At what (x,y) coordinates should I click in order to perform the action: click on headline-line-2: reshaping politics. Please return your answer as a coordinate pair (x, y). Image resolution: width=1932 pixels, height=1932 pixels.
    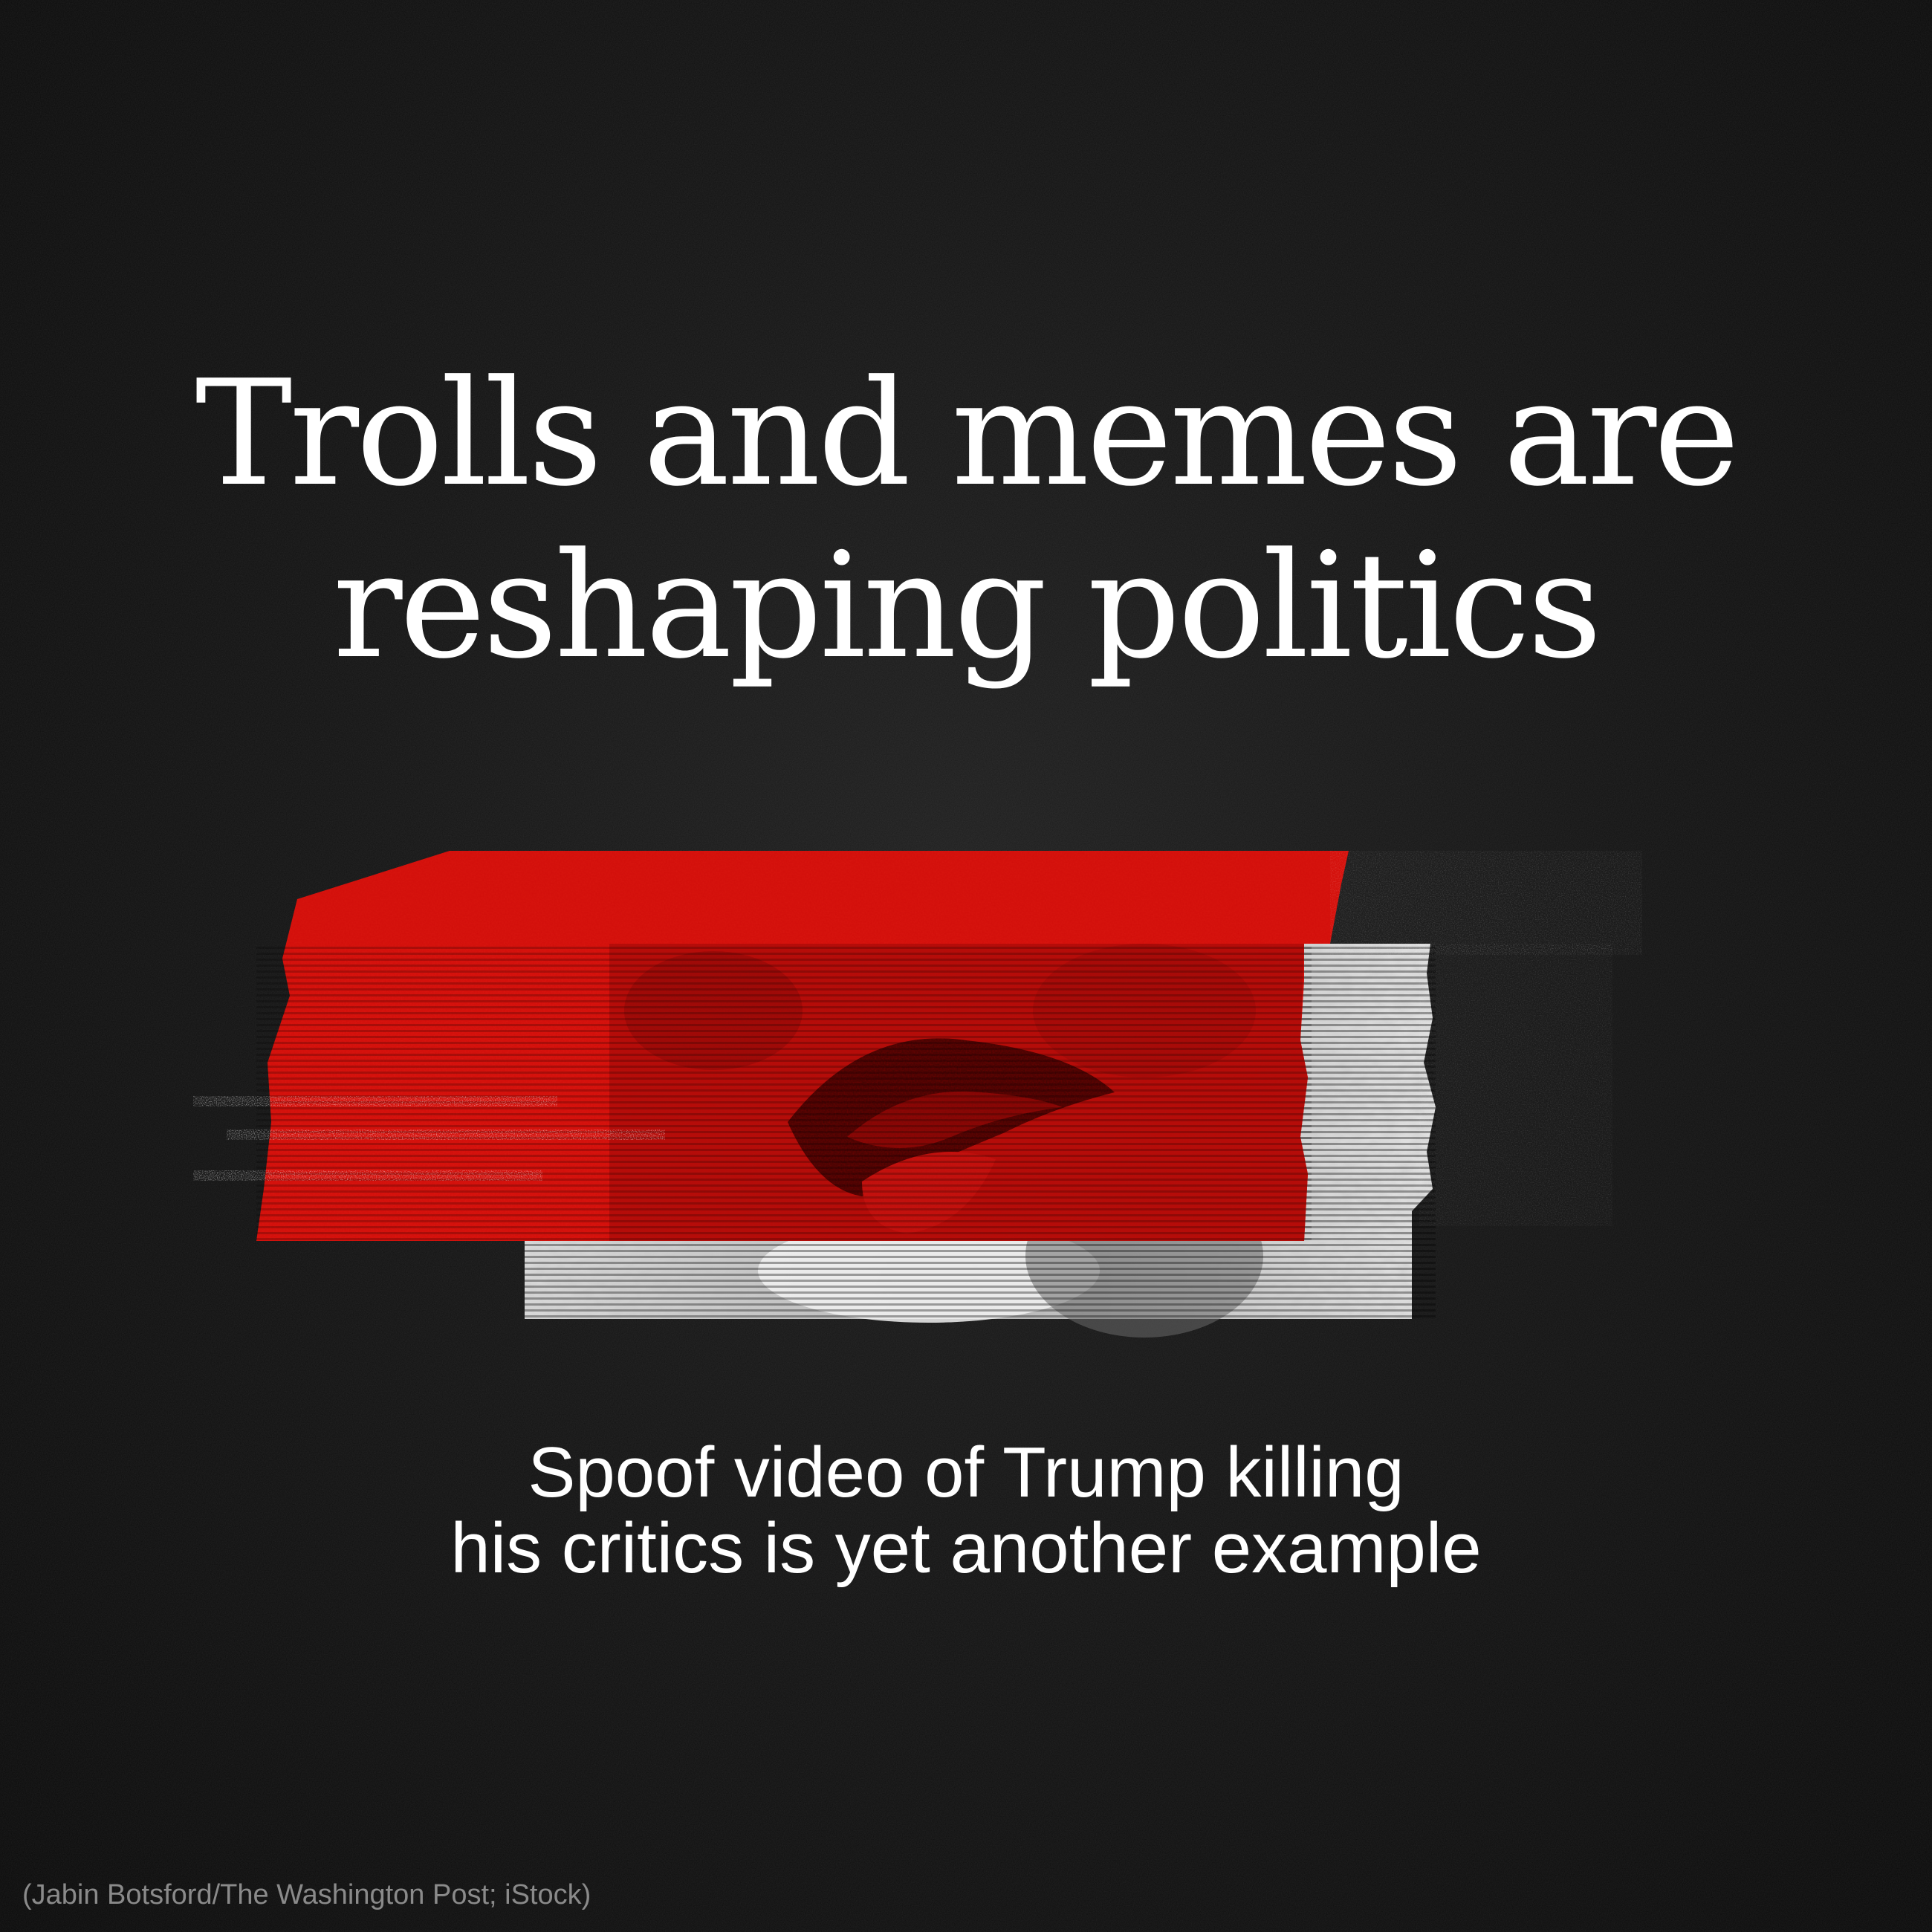
    Looking at the image, I should click on (967, 606).